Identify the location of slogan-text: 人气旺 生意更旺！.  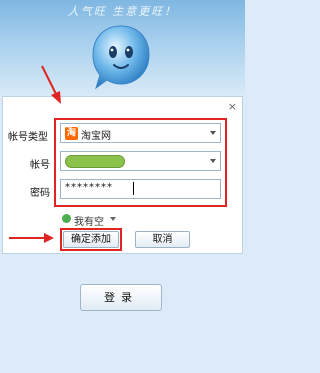
(122, 11).